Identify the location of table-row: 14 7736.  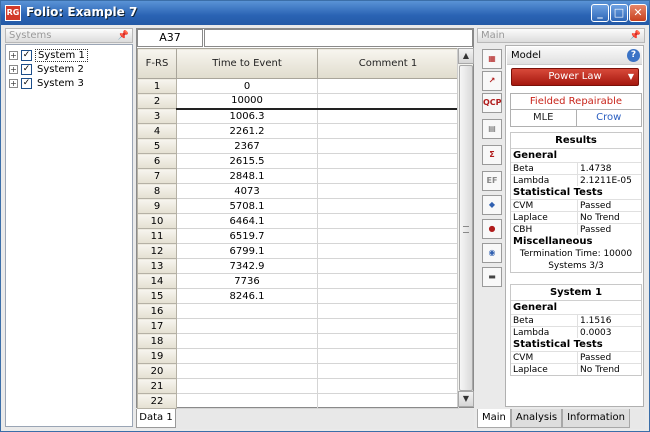
(298, 281).